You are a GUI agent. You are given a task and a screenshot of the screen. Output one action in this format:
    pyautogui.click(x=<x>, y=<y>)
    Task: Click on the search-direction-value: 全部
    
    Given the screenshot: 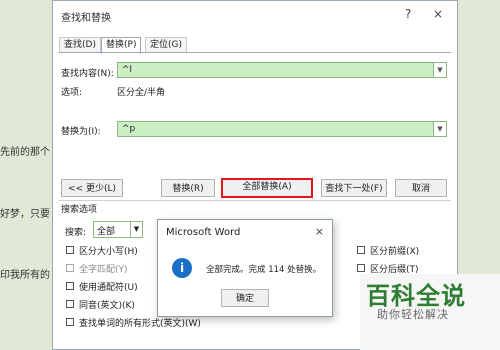 What is the action you would take?
    pyautogui.click(x=106, y=232)
    